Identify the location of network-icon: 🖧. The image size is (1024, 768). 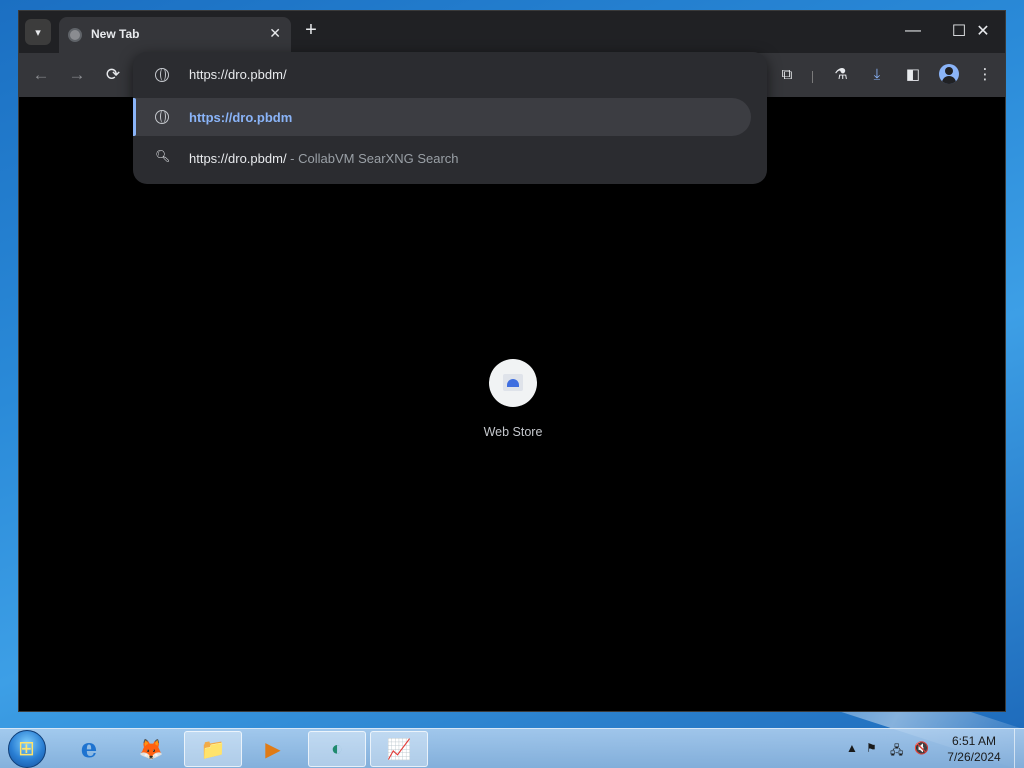
(896, 751).